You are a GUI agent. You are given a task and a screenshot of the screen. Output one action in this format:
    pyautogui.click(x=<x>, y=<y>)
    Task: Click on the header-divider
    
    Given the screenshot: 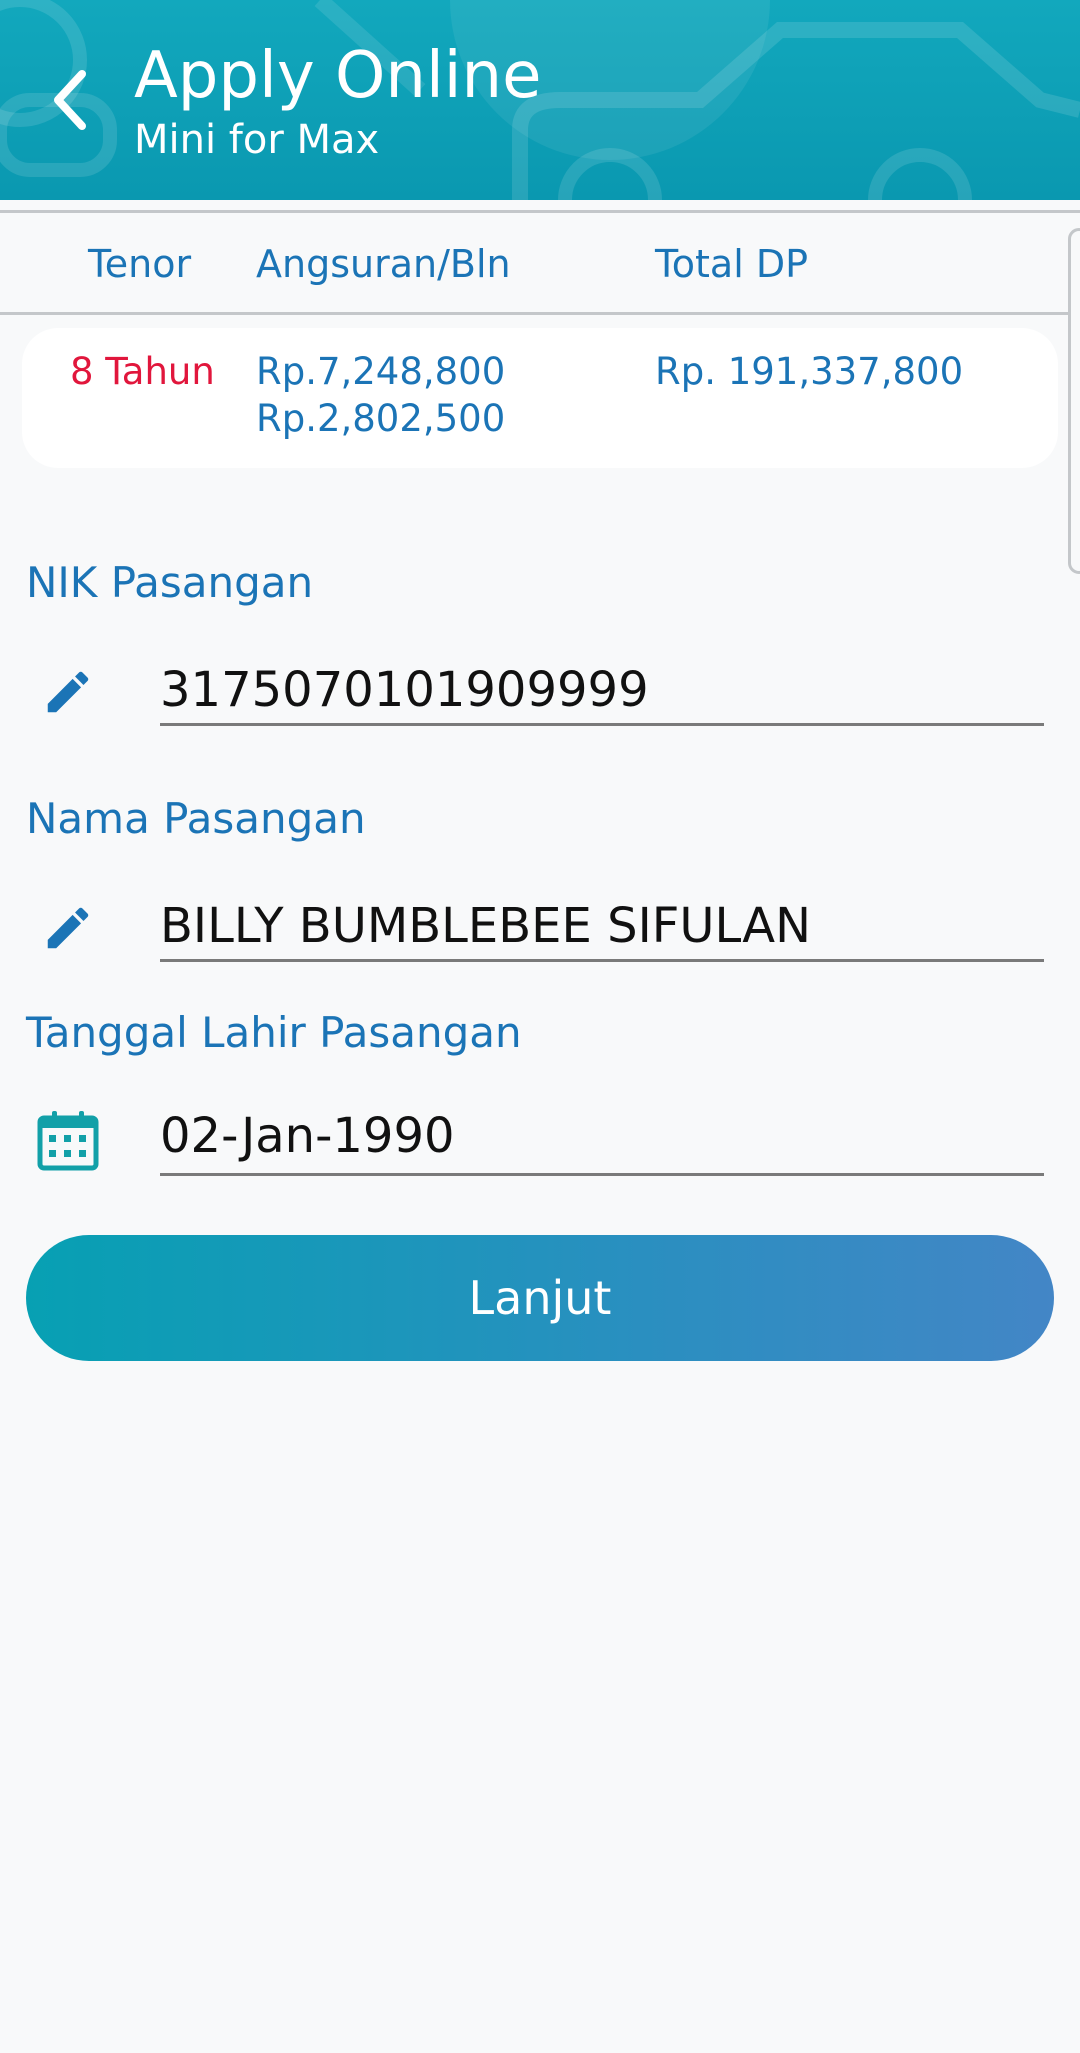 What is the action you would take?
    pyautogui.click(x=540, y=211)
    